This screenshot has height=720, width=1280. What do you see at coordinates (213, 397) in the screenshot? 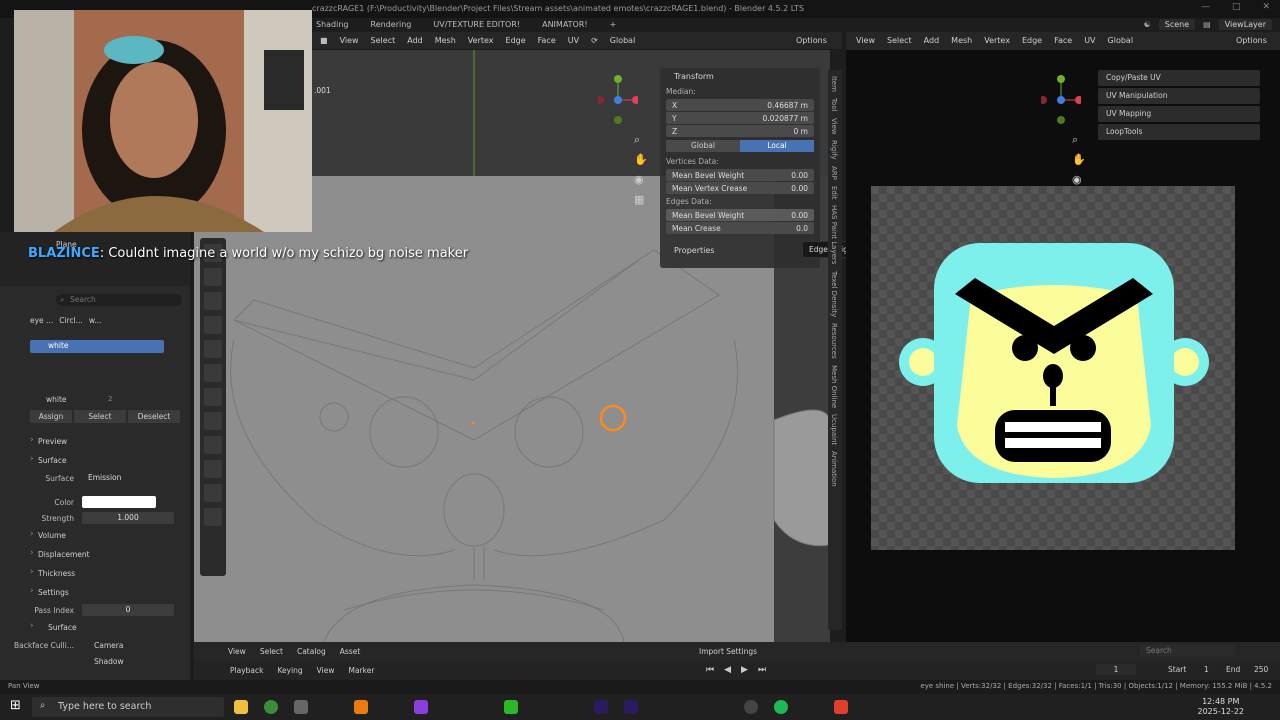
I see `extrude-tool-icon` at bounding box center [213, 397].